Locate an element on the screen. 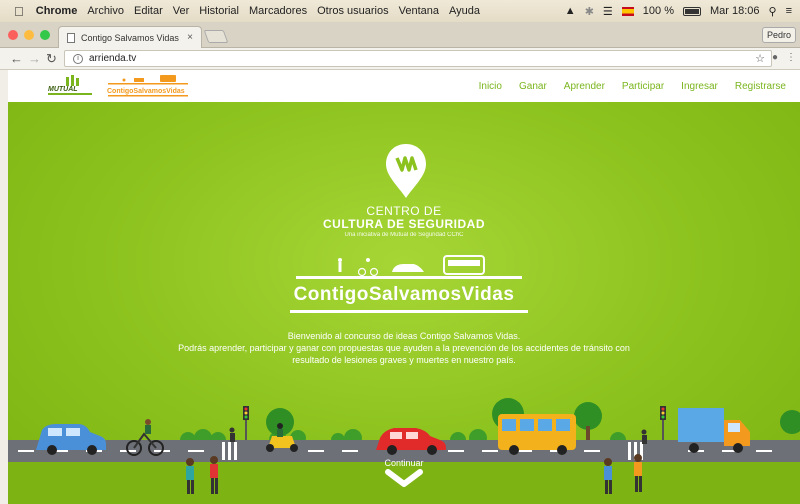  menu-archivo: Archivo is located at coordinates (105, 11).